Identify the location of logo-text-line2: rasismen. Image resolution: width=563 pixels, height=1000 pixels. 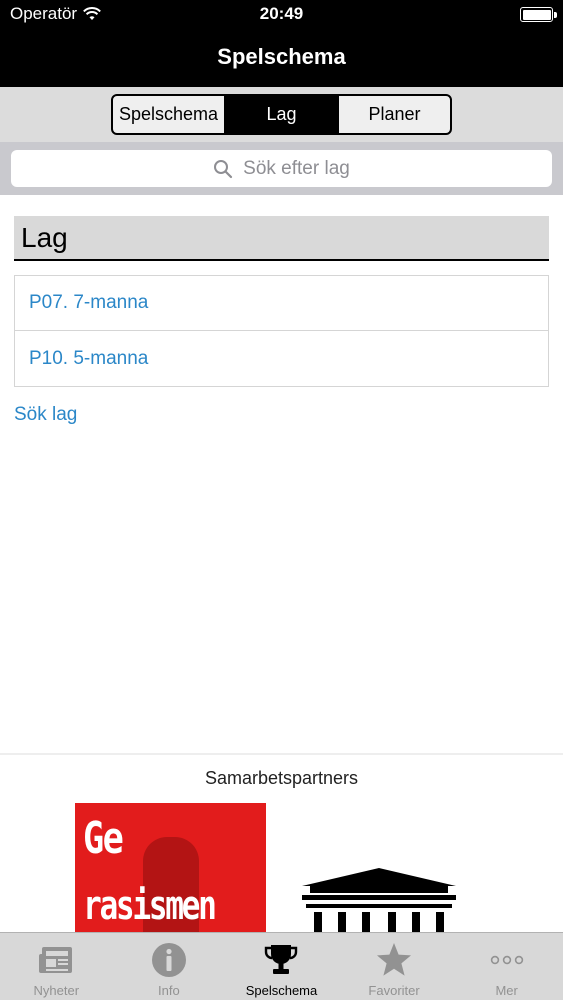
(150, 906).